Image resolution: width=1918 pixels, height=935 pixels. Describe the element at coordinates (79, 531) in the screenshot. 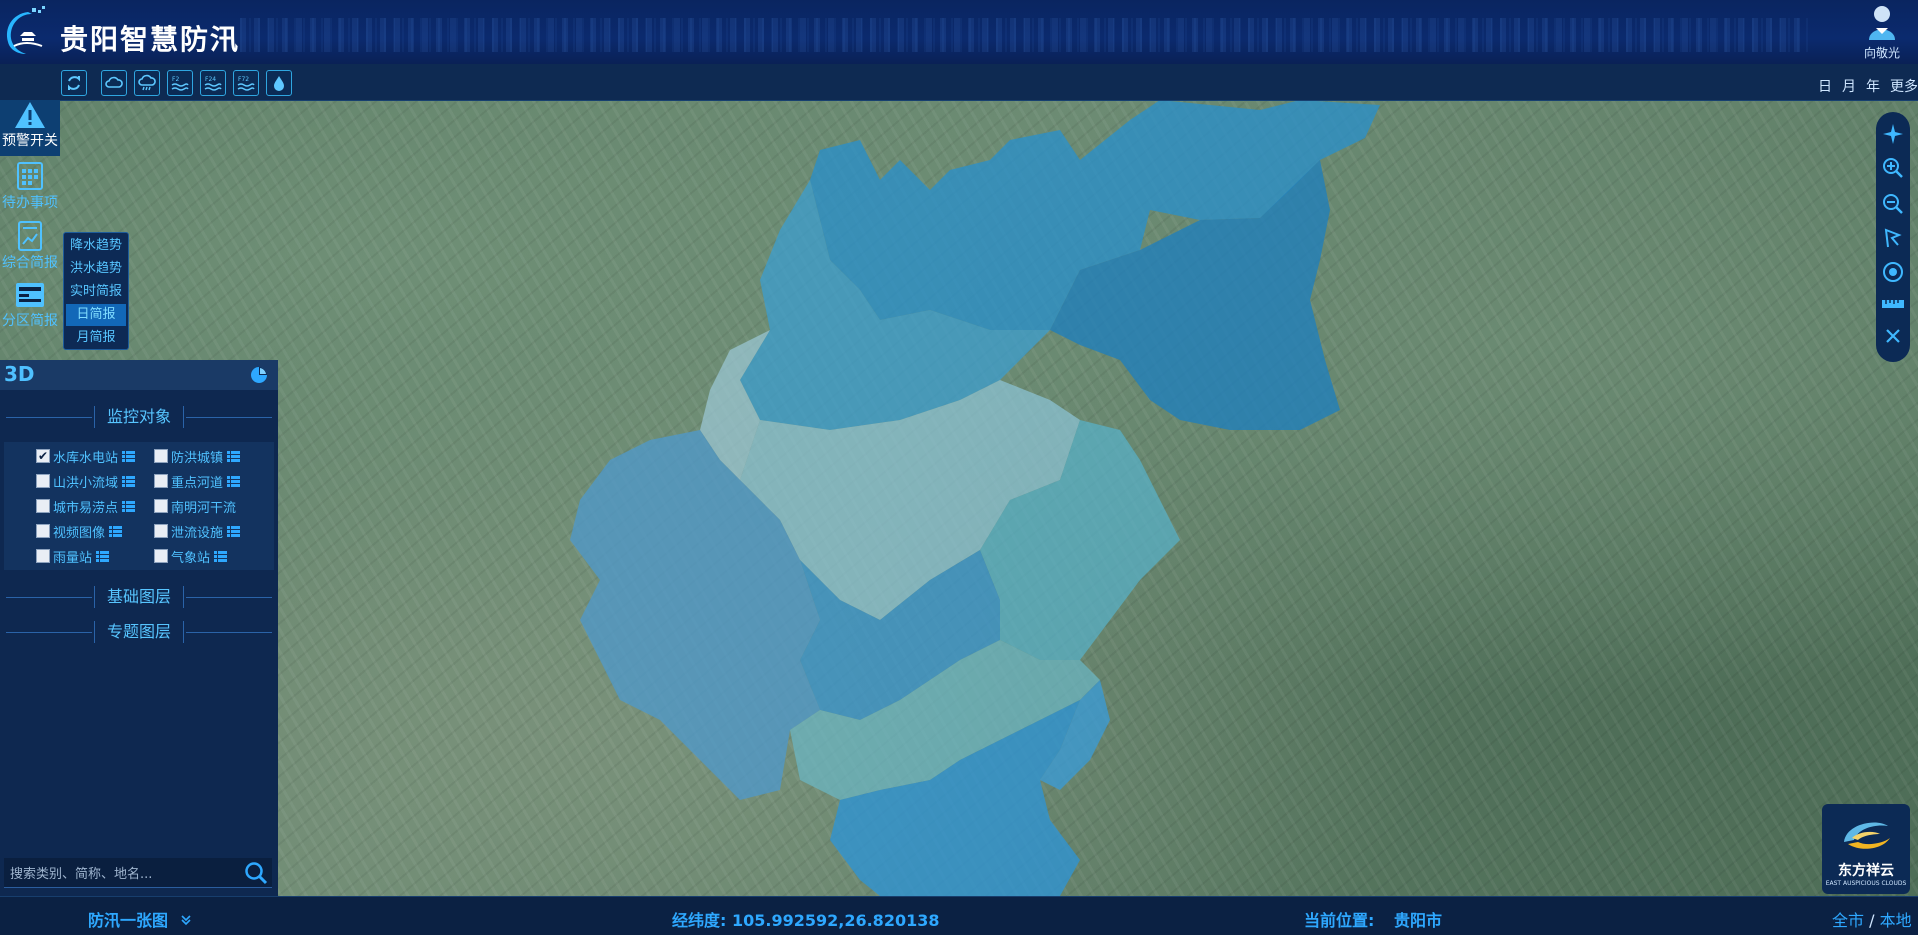

I see `monitor-item-video: 视频图像` at that location.